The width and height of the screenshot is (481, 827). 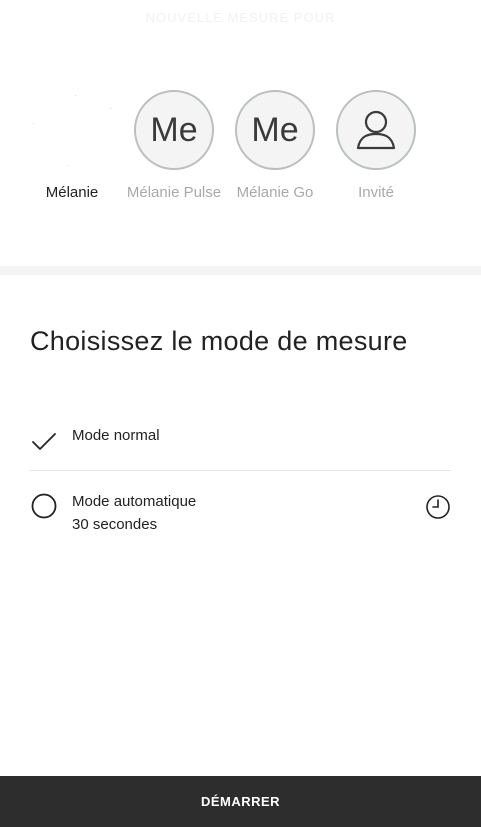 What do you see at coordinates (174, 192) in the screenshot?
I see `user-name: Mélanie Pulse` at bounding box center [174, 192].